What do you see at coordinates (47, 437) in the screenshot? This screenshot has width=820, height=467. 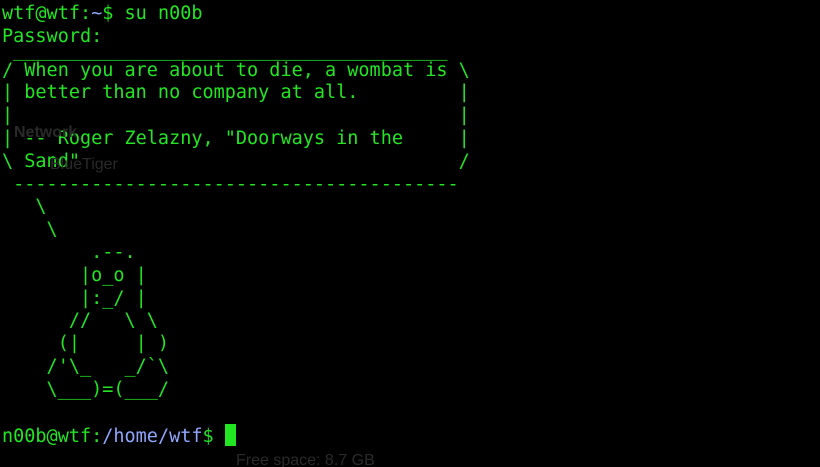 I see `prompt2-user: n00b@wtf` at bounding box center [47, 437].